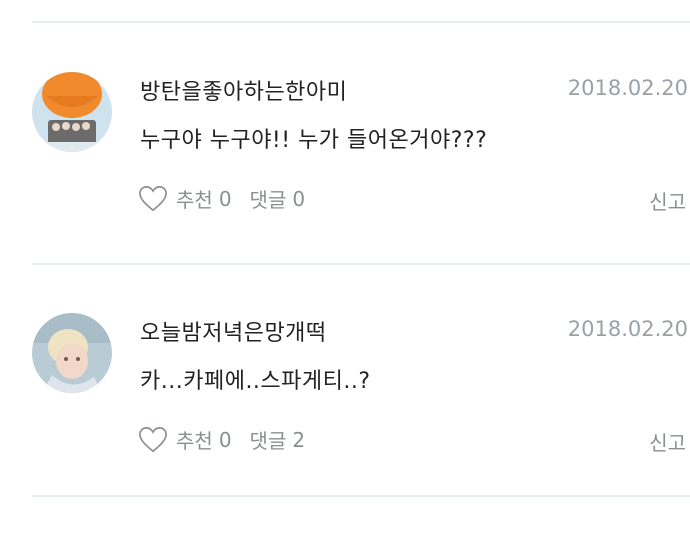 This screenshot has height=553, width=690. Describe the element at coordinates (233, 331) in the screenshot. I see `username: 오늘밤저녁은망개떡` at that location.